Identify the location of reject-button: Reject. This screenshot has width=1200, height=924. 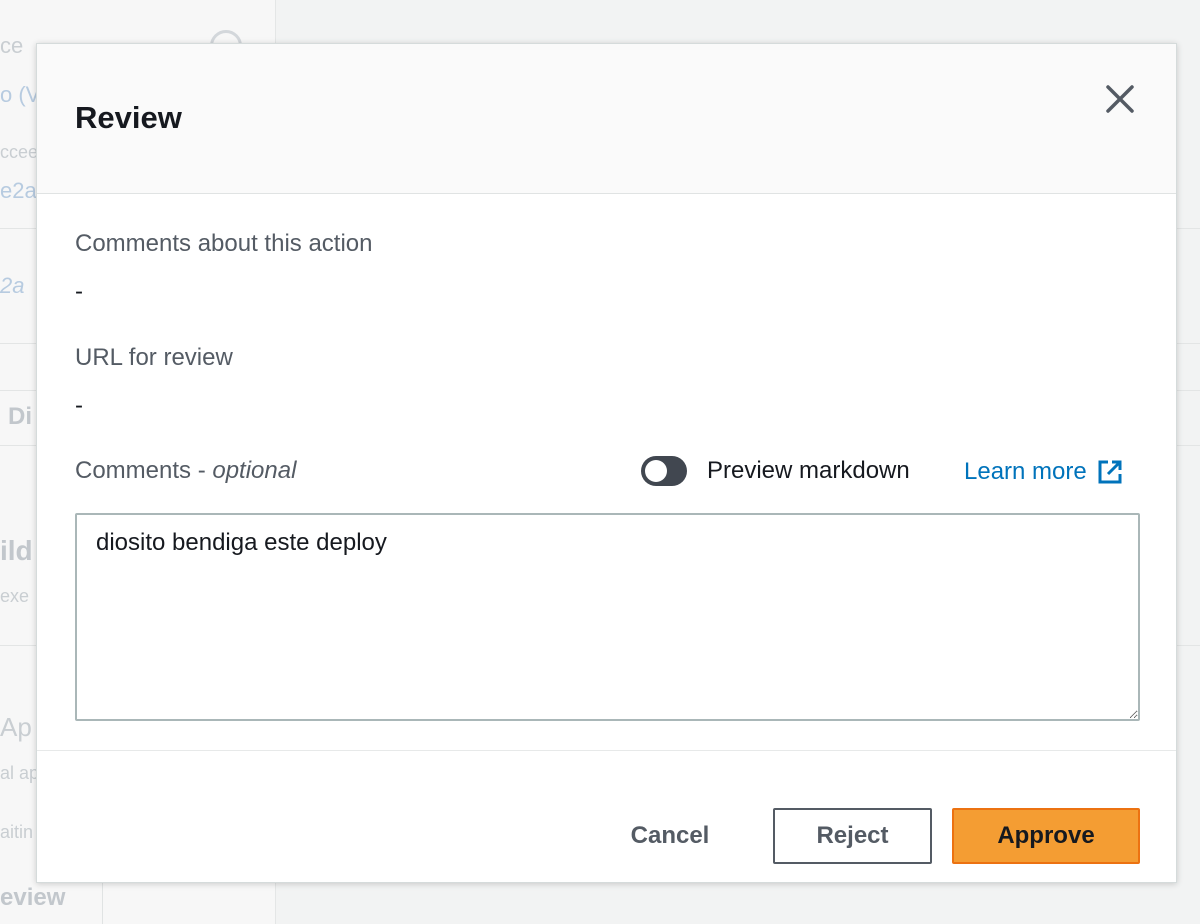
(852, 836).